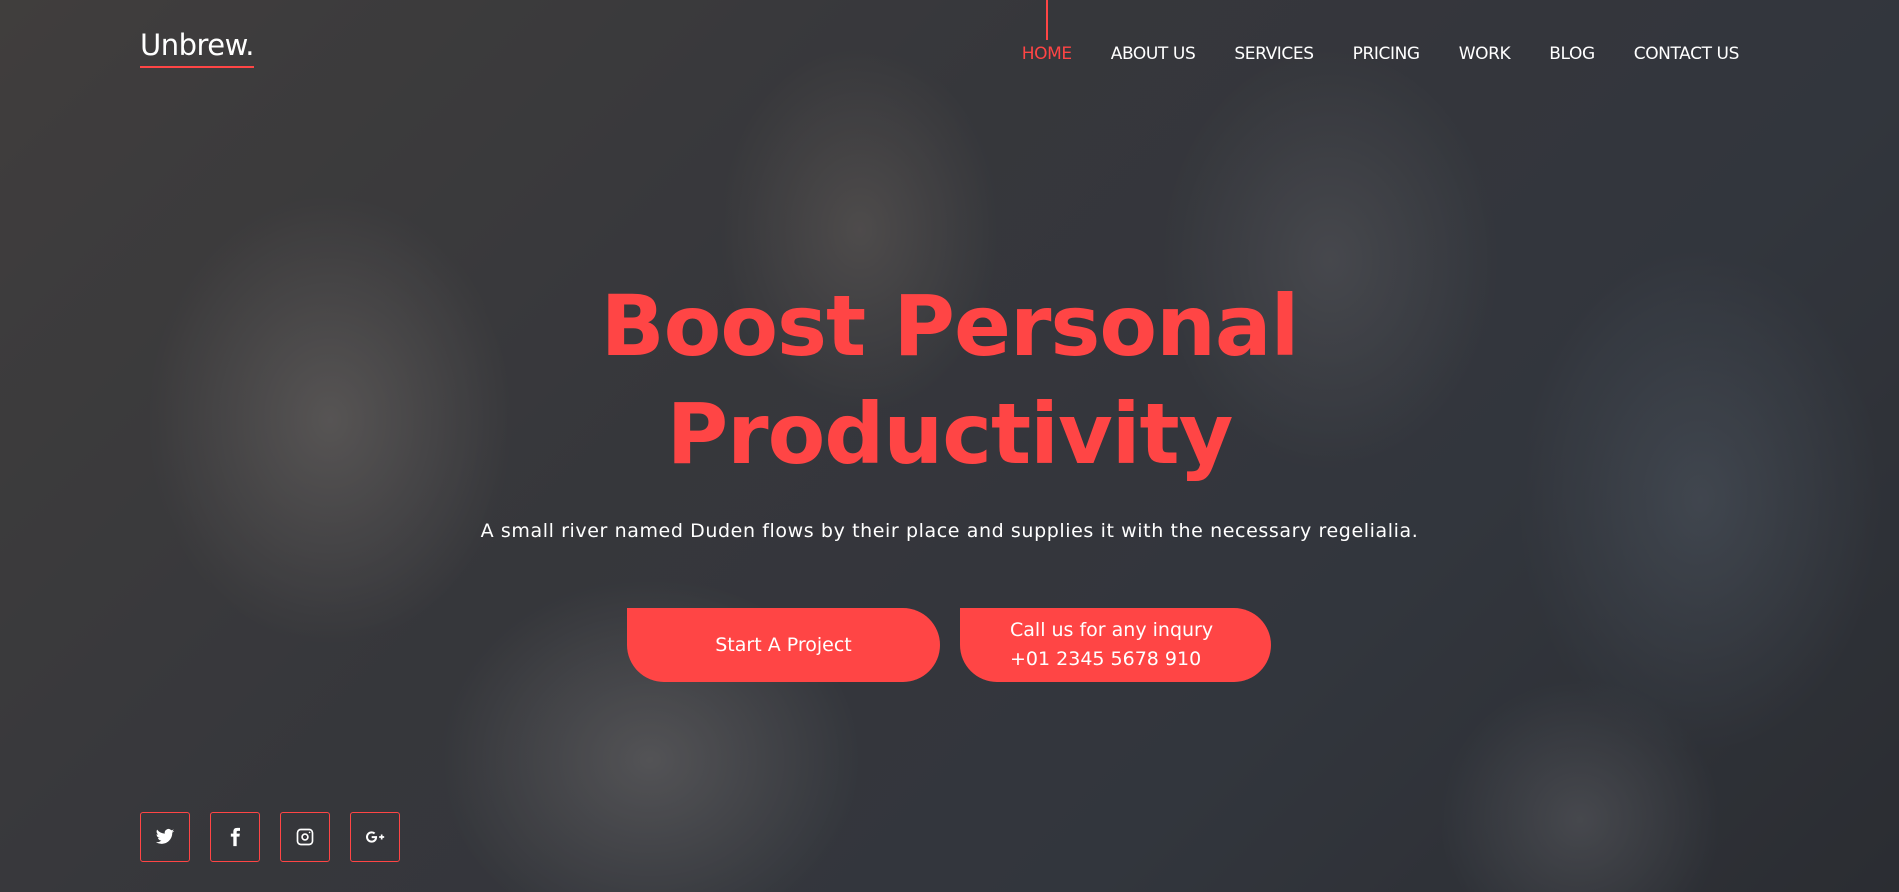 This screenshot has width=1899, height=892. Describe the element at coordinates (1485, 54) in the screenshot. I see `nav-item-work: WORK` at that location.